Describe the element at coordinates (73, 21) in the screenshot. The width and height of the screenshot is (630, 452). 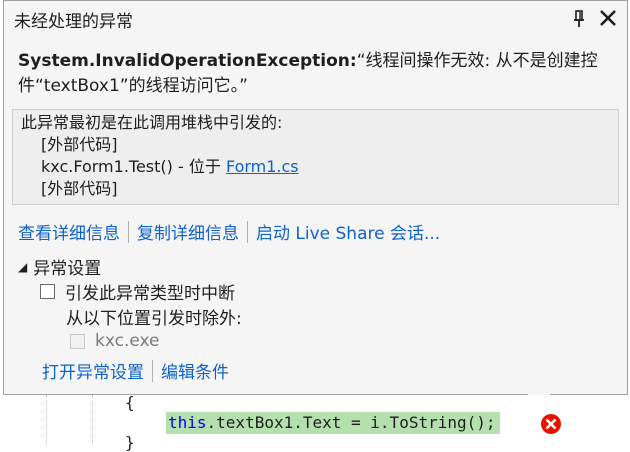
I see `popup-title: 未经处理的异常` at that location.